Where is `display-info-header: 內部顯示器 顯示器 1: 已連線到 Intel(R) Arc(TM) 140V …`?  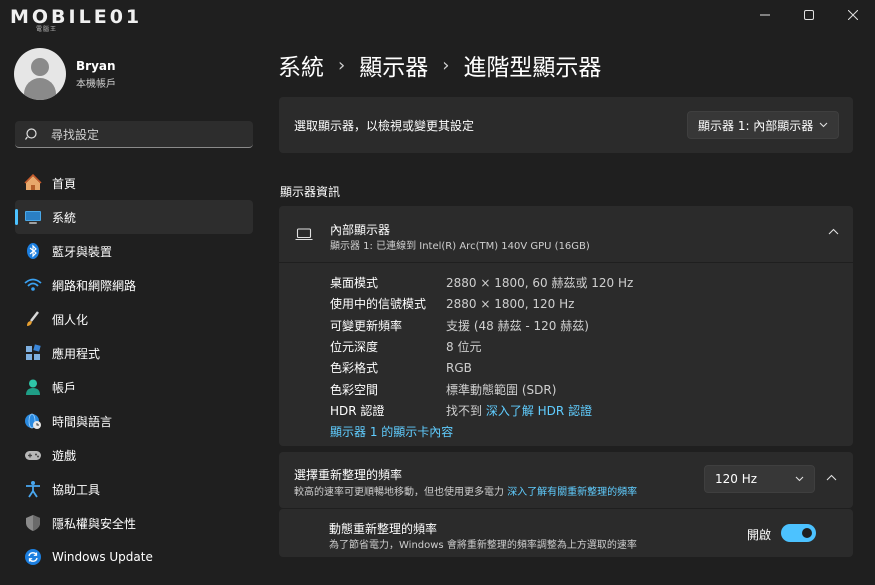 display-info-header: 內部顯示器 顯示器 1: 已連線到 Intel(R) Arc(TM) 140V … is located at coordinates (566, 234).